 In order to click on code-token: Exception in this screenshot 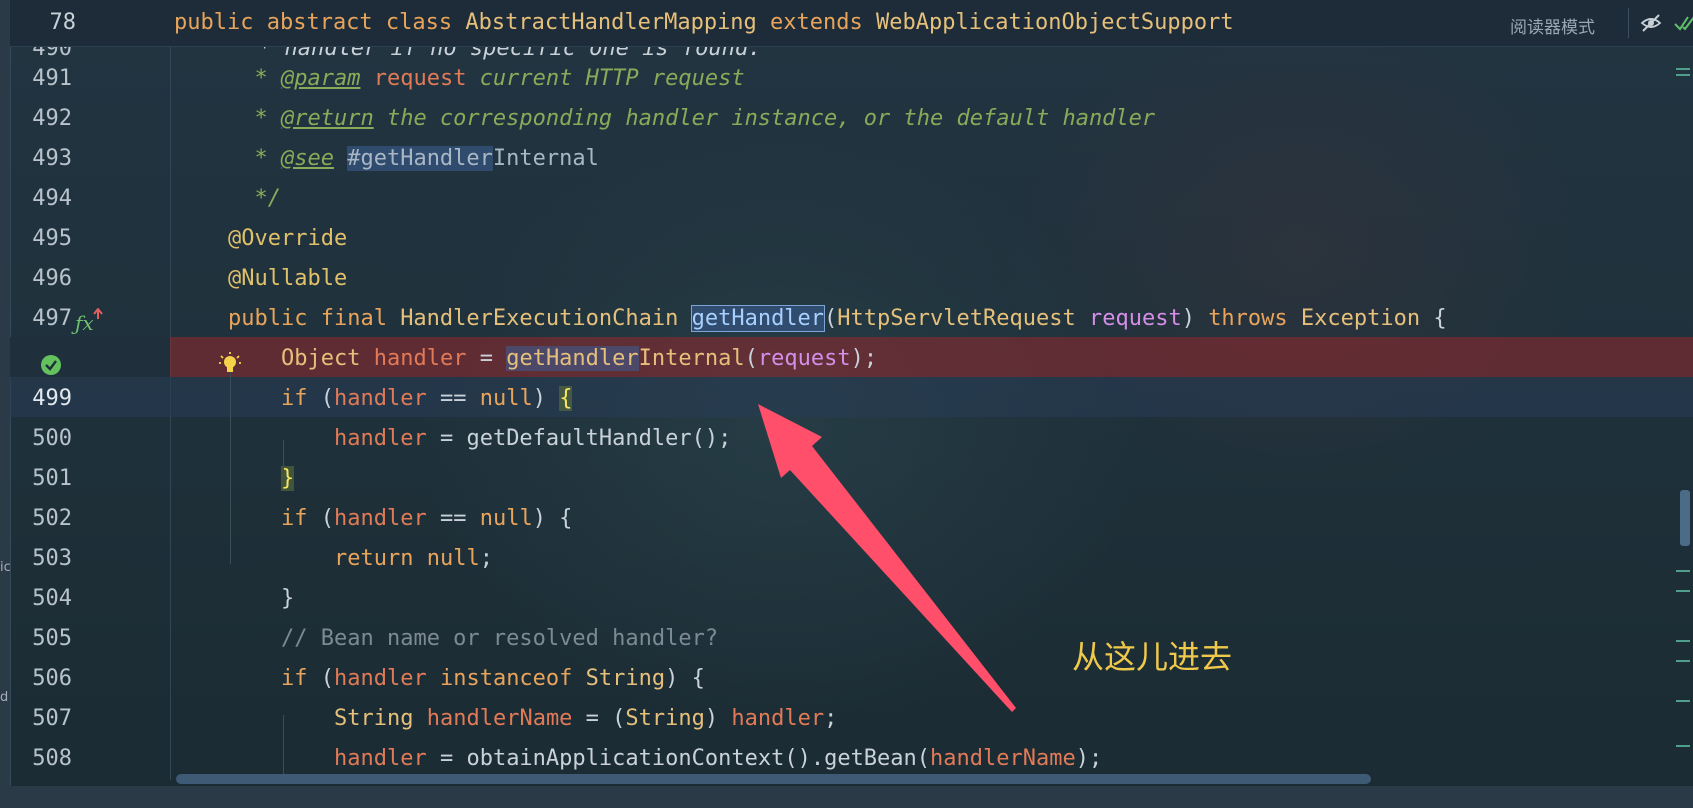, I will do `click(1360, 318)`.